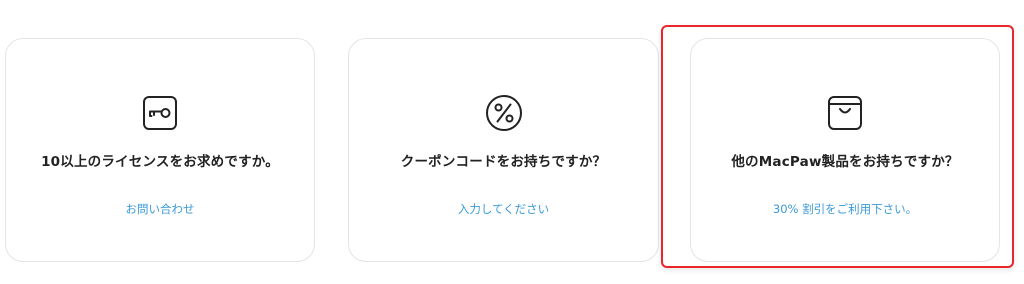  Describe the element at coordinates (845, 113) in the screenshot. I see `shopping-bag-icon` at that location.